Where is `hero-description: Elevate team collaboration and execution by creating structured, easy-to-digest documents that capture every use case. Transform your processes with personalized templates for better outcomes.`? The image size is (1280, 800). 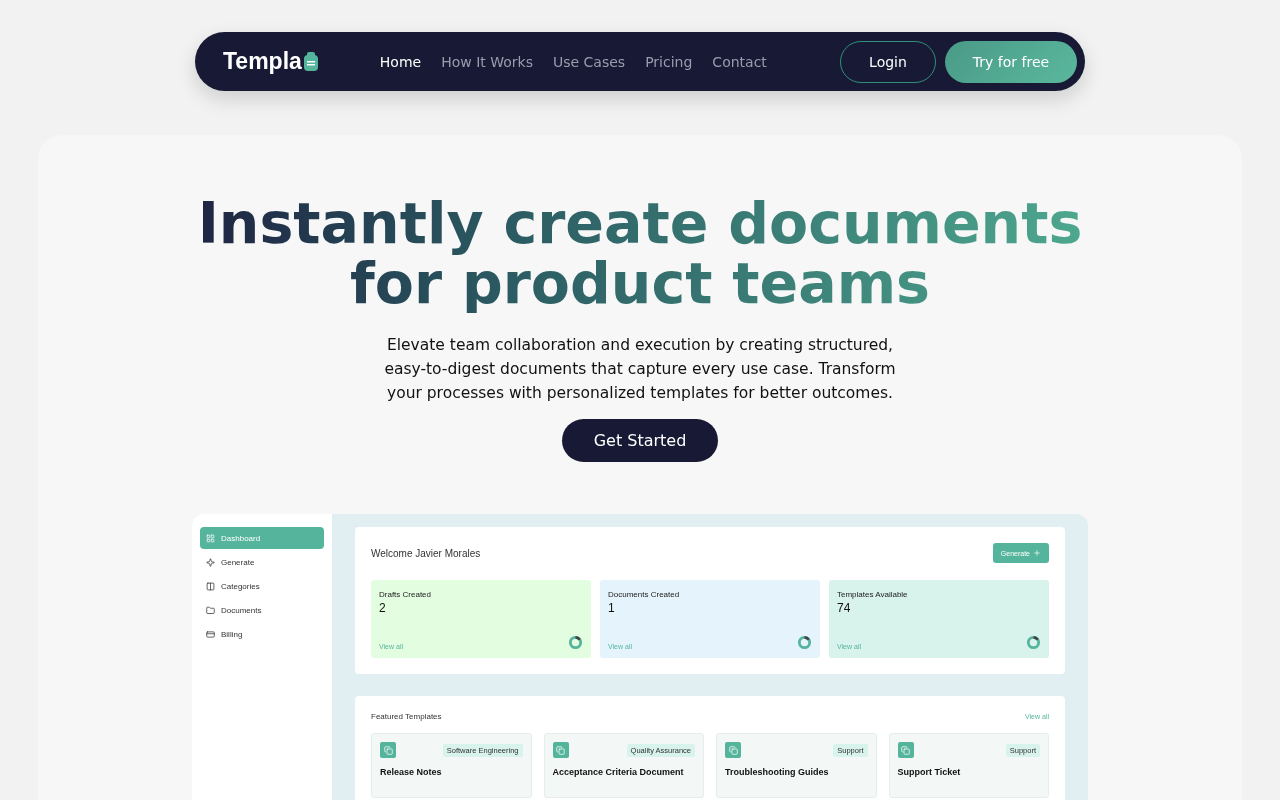
hero-description: Elevate team collaboration and execution by creating structured, easy-to-digest documents that capture every use case. Transform your processes with personalized templates for better outcomes. is located at coordinates (640, 369).